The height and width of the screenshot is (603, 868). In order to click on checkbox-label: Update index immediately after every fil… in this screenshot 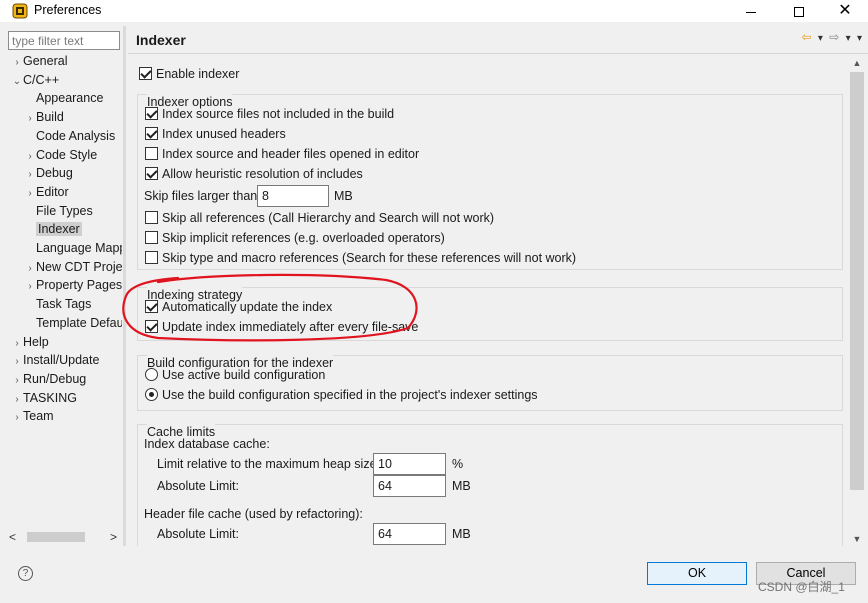, I will do `click(290, 327)`.